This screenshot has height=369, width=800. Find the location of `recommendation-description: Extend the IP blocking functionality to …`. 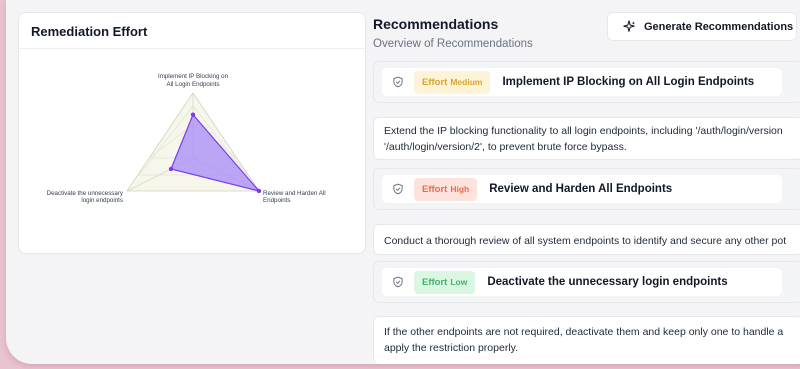

recommendation-description: Extend the IP blocking functionality to … is located at coordinates (586, 138).